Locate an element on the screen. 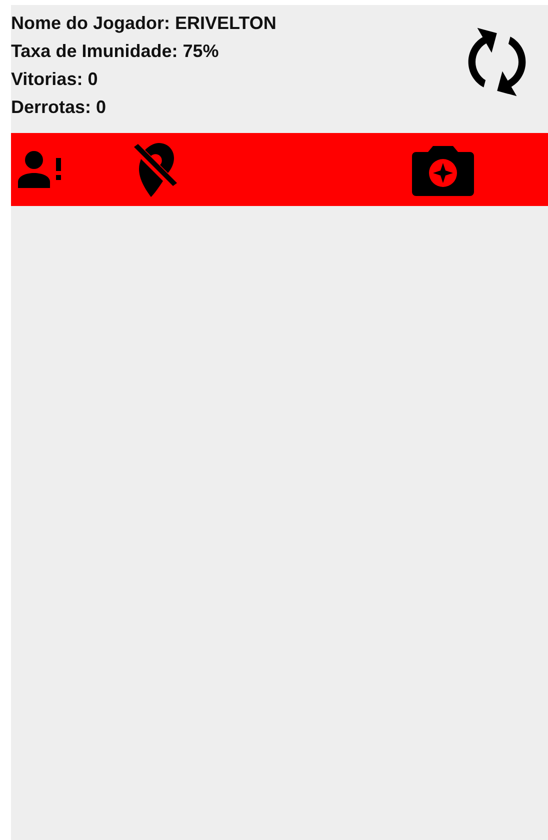  player-stat: Taxa de Imunidade: 75% is located at coordinates (115, 51).